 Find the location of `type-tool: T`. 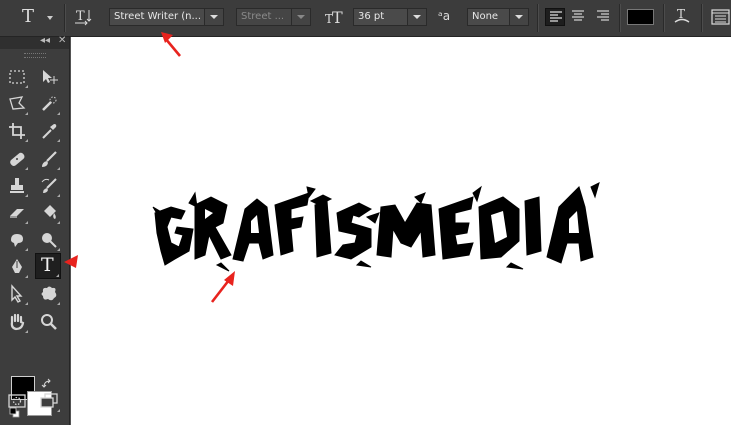

type-tool: T is located at coordinates (48, 266).